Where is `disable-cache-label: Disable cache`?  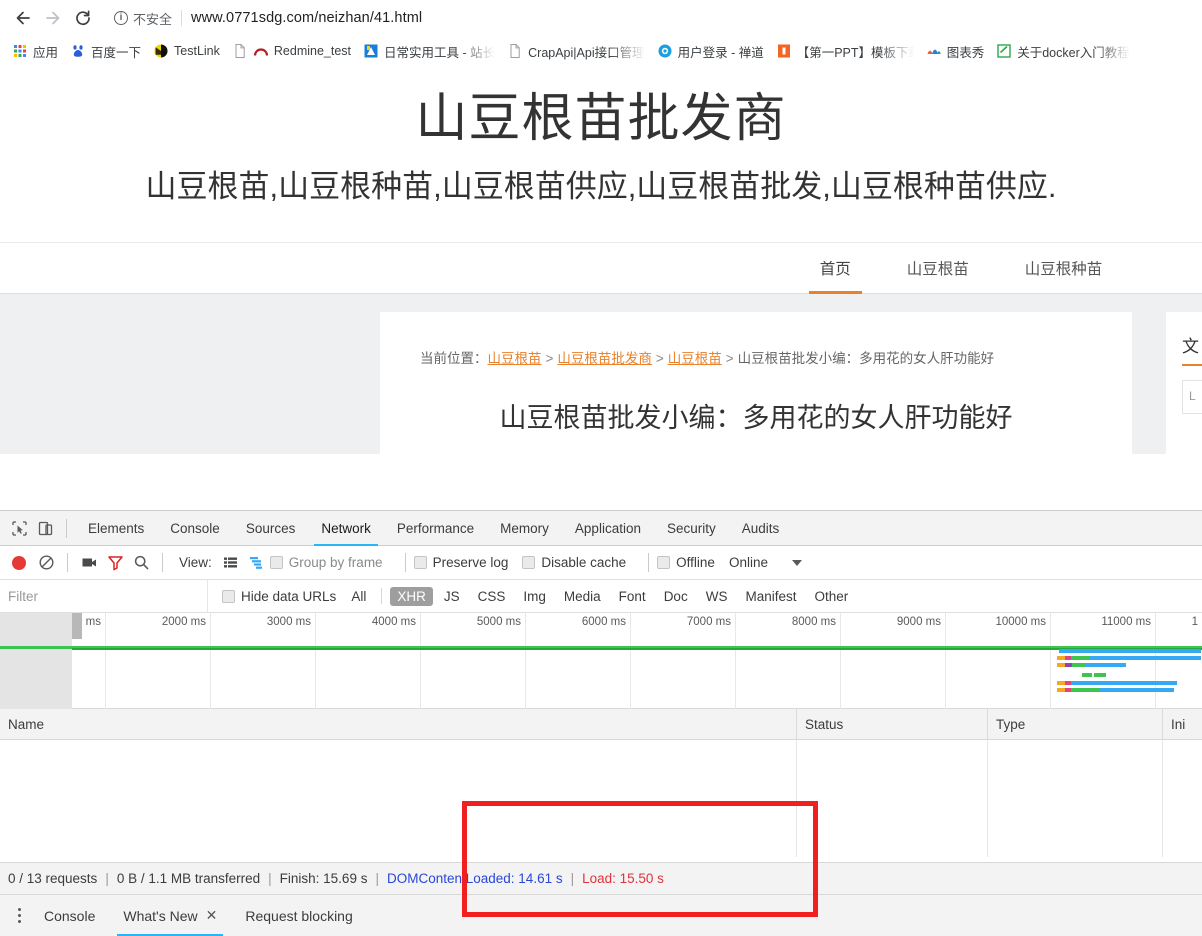 disable-cache-label: Disable cache is located at coordinates (584, 562).